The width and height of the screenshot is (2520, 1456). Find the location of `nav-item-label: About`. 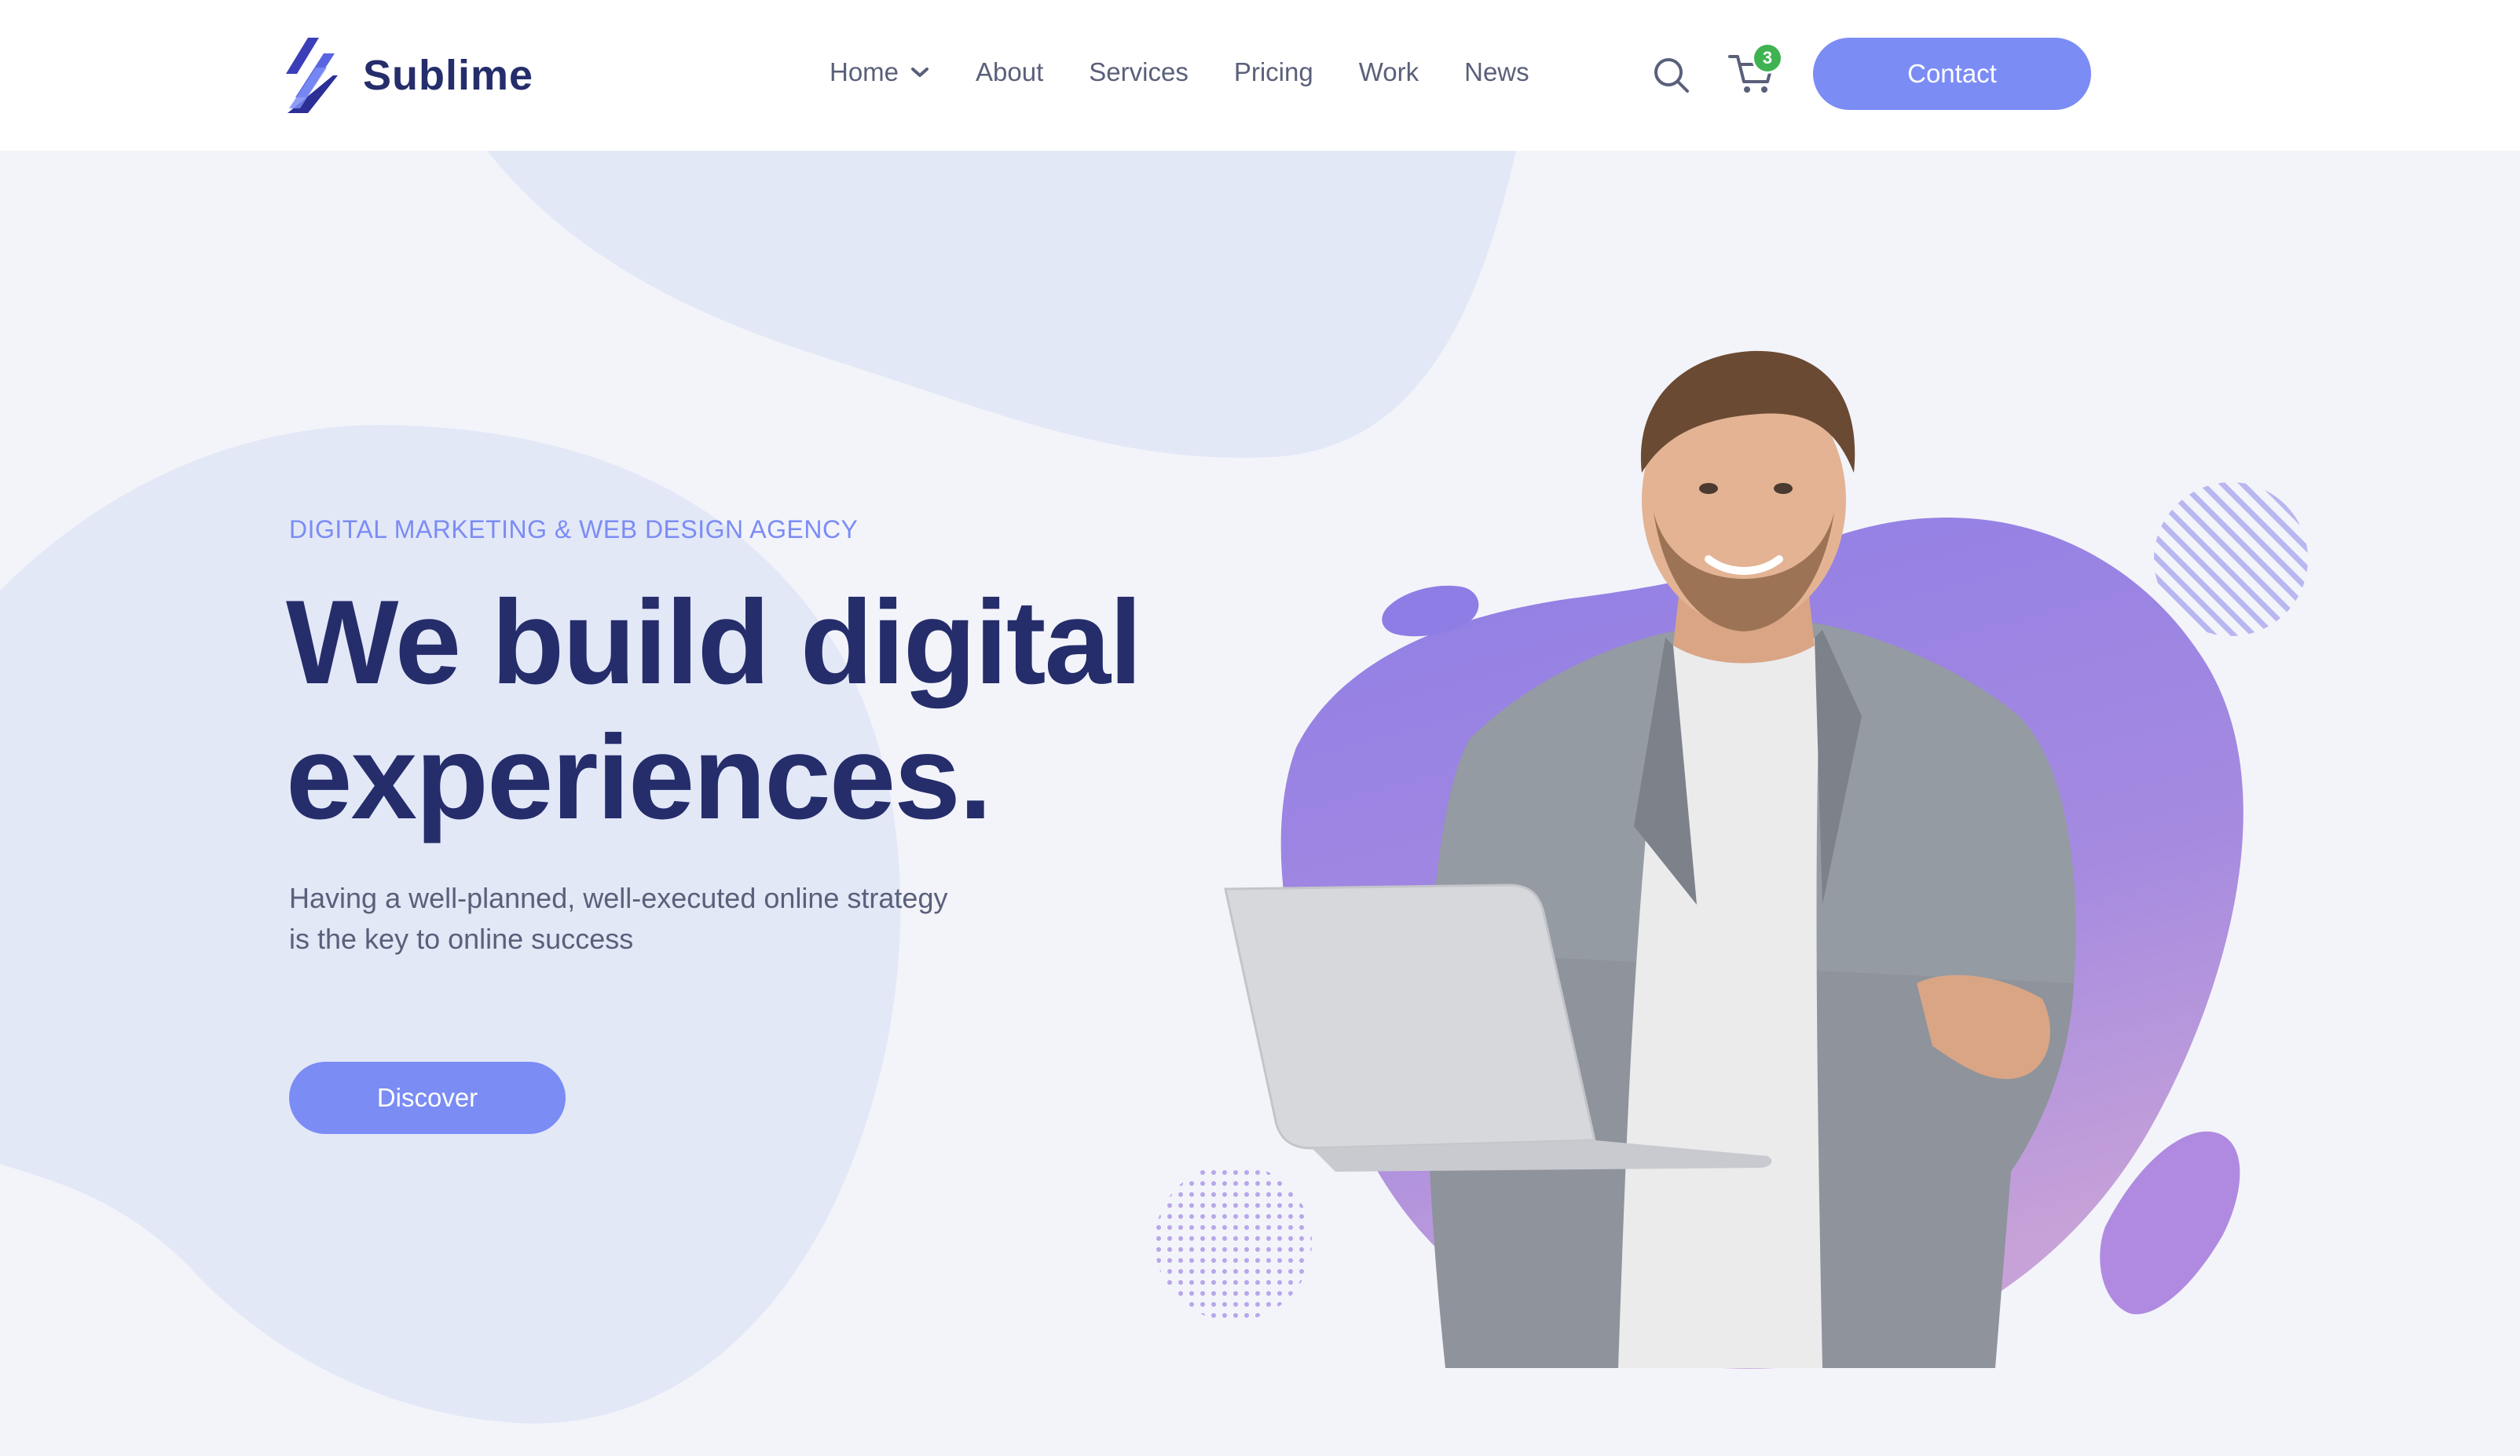

nav-item-label: About is located at coordinates (1010, 71).